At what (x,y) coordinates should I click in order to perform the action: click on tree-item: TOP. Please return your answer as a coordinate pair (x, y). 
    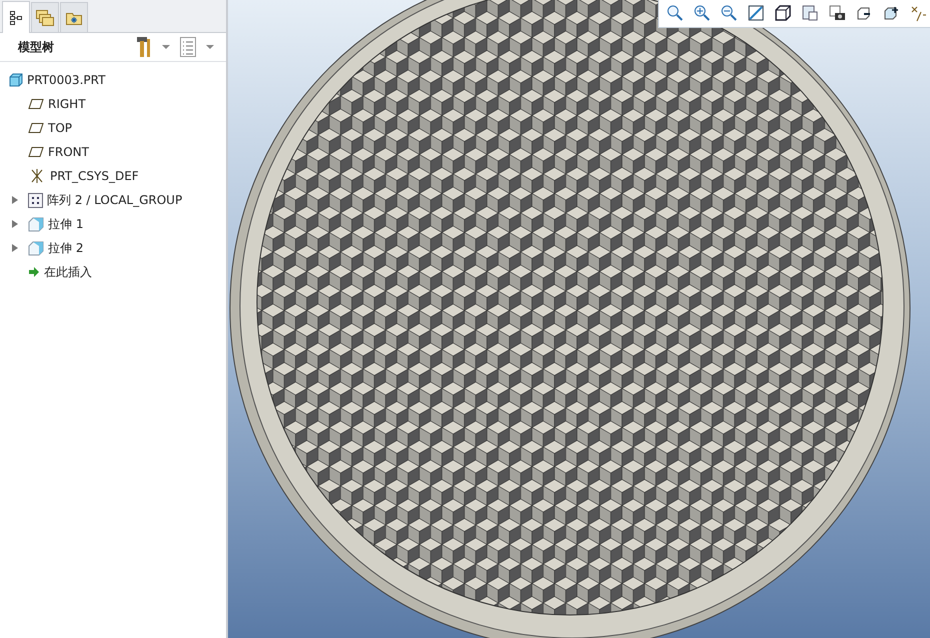
    Looking at the image, I should click on (60, 128).